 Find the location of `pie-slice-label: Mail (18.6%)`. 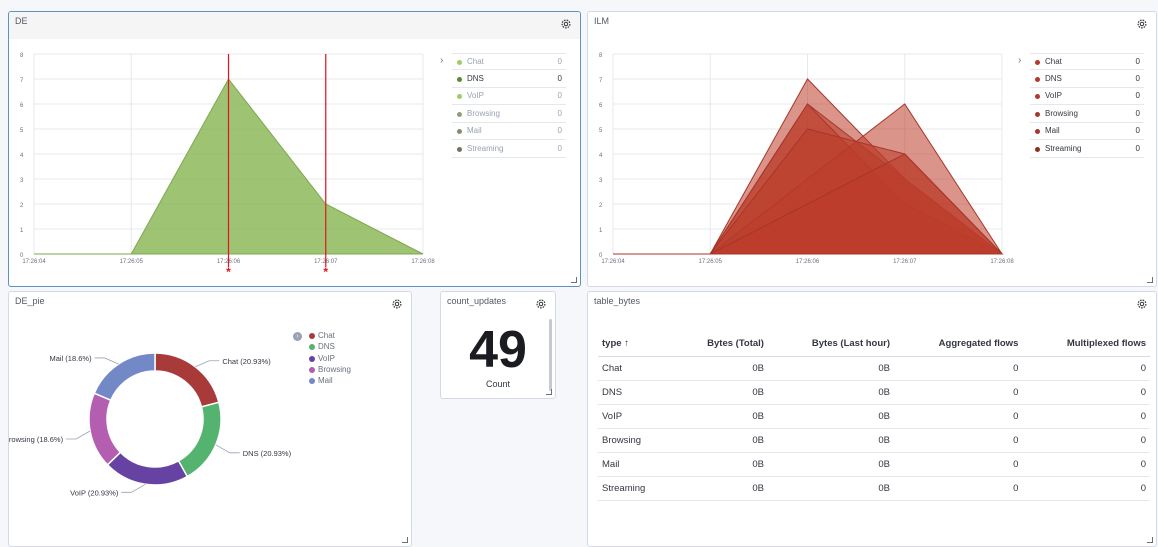

pie-slice-label: Mail (18.6%) is located at coordinates (70, 358).